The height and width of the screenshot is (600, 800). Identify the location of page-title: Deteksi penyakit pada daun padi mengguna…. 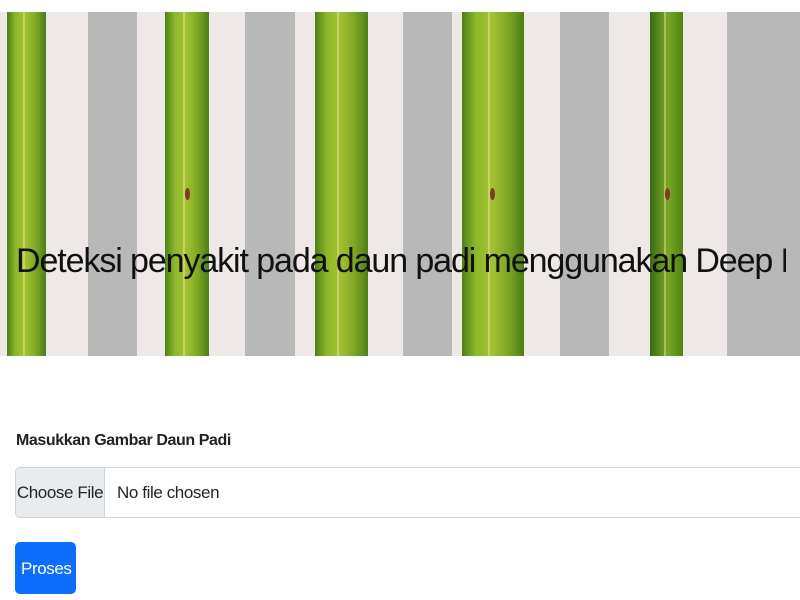
(401, 261).